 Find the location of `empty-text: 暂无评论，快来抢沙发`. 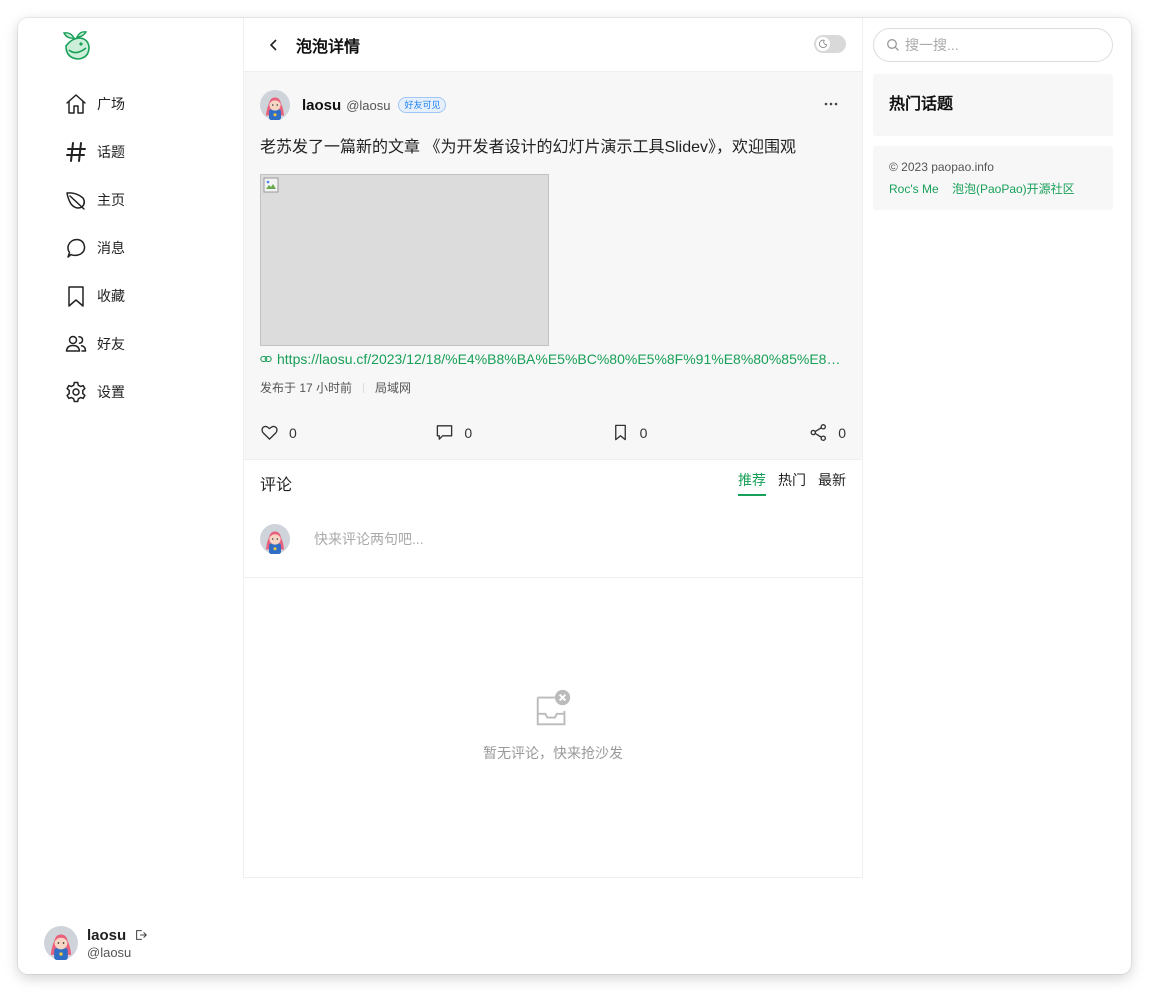

empty-text: 暂无评论，快来抢沙发 is located at coordinates (553, 753).